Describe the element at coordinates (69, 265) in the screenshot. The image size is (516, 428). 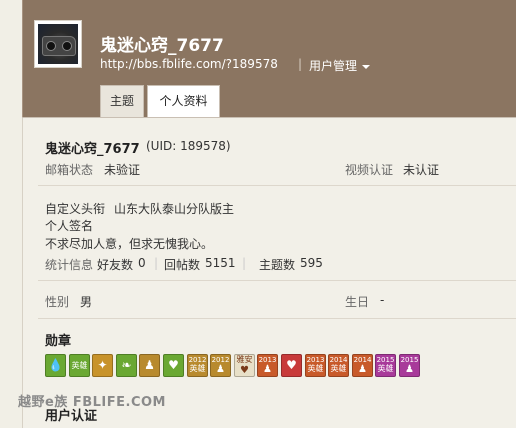
I see `stats-label: 统计信息` at that location.